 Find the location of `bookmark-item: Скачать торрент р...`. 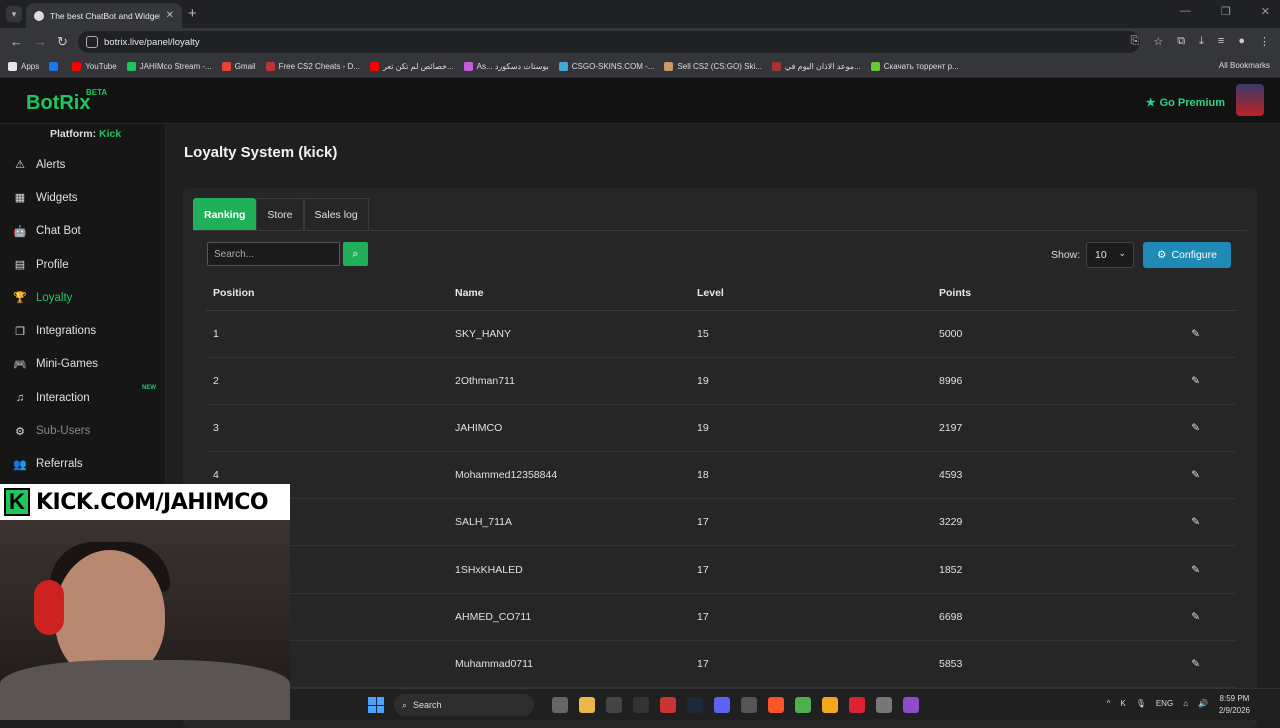

bookmark-item: Скачать торрент р... is located at coordinates (914, 66).